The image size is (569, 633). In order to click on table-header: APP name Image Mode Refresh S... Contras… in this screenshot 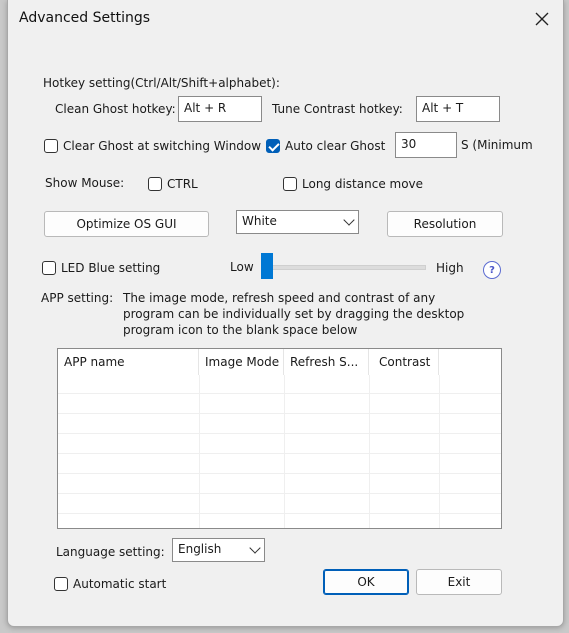, I will do `click(279, 362)`.